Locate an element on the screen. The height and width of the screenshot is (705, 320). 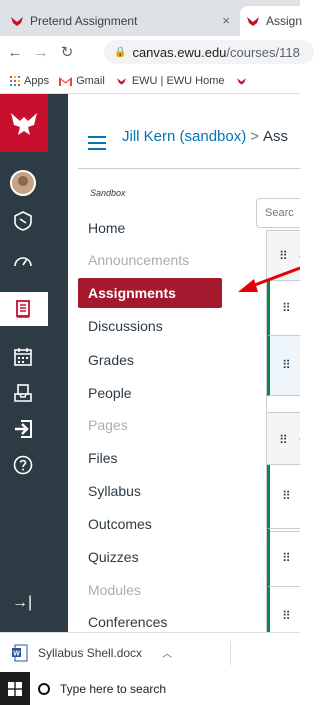
url-field: 🔒 canvas.ewu.edu/courses/118 is located at coordinates (209, 52).